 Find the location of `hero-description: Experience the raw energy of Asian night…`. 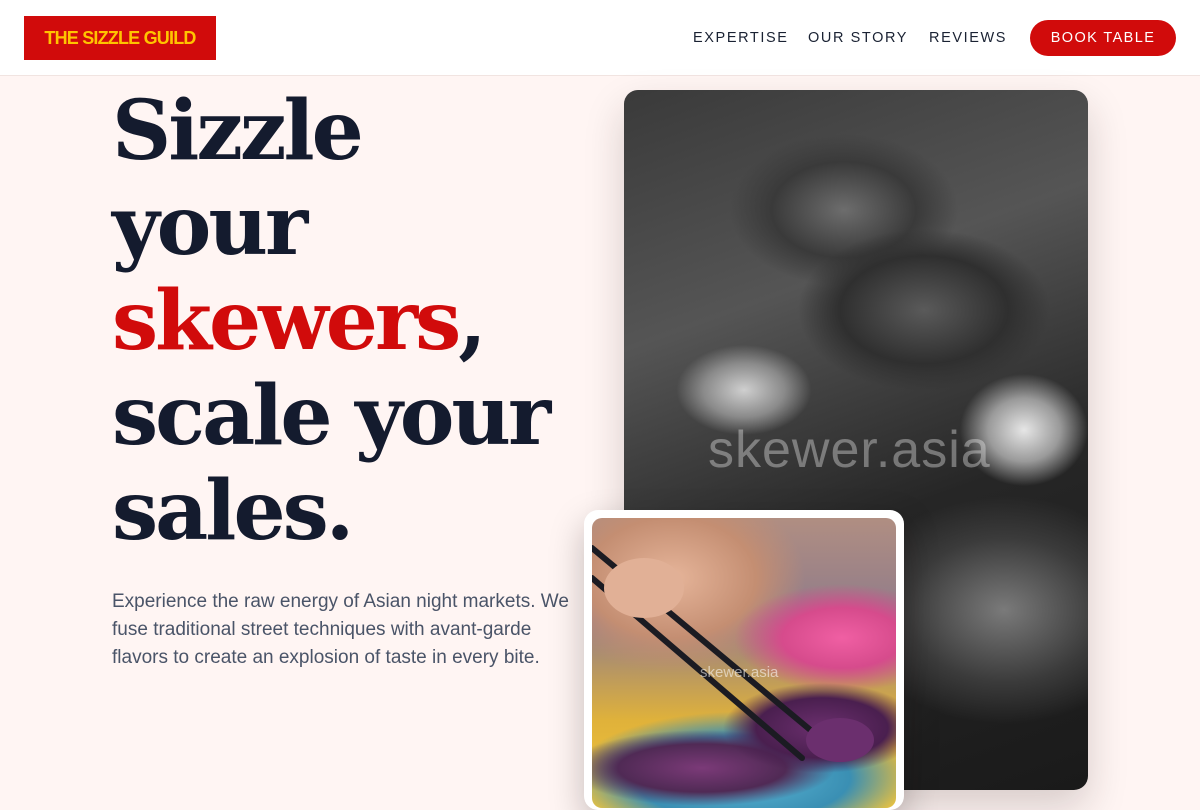

hero-description: Experience the raw energy of Asian night… is located at coordinates (340, 629).